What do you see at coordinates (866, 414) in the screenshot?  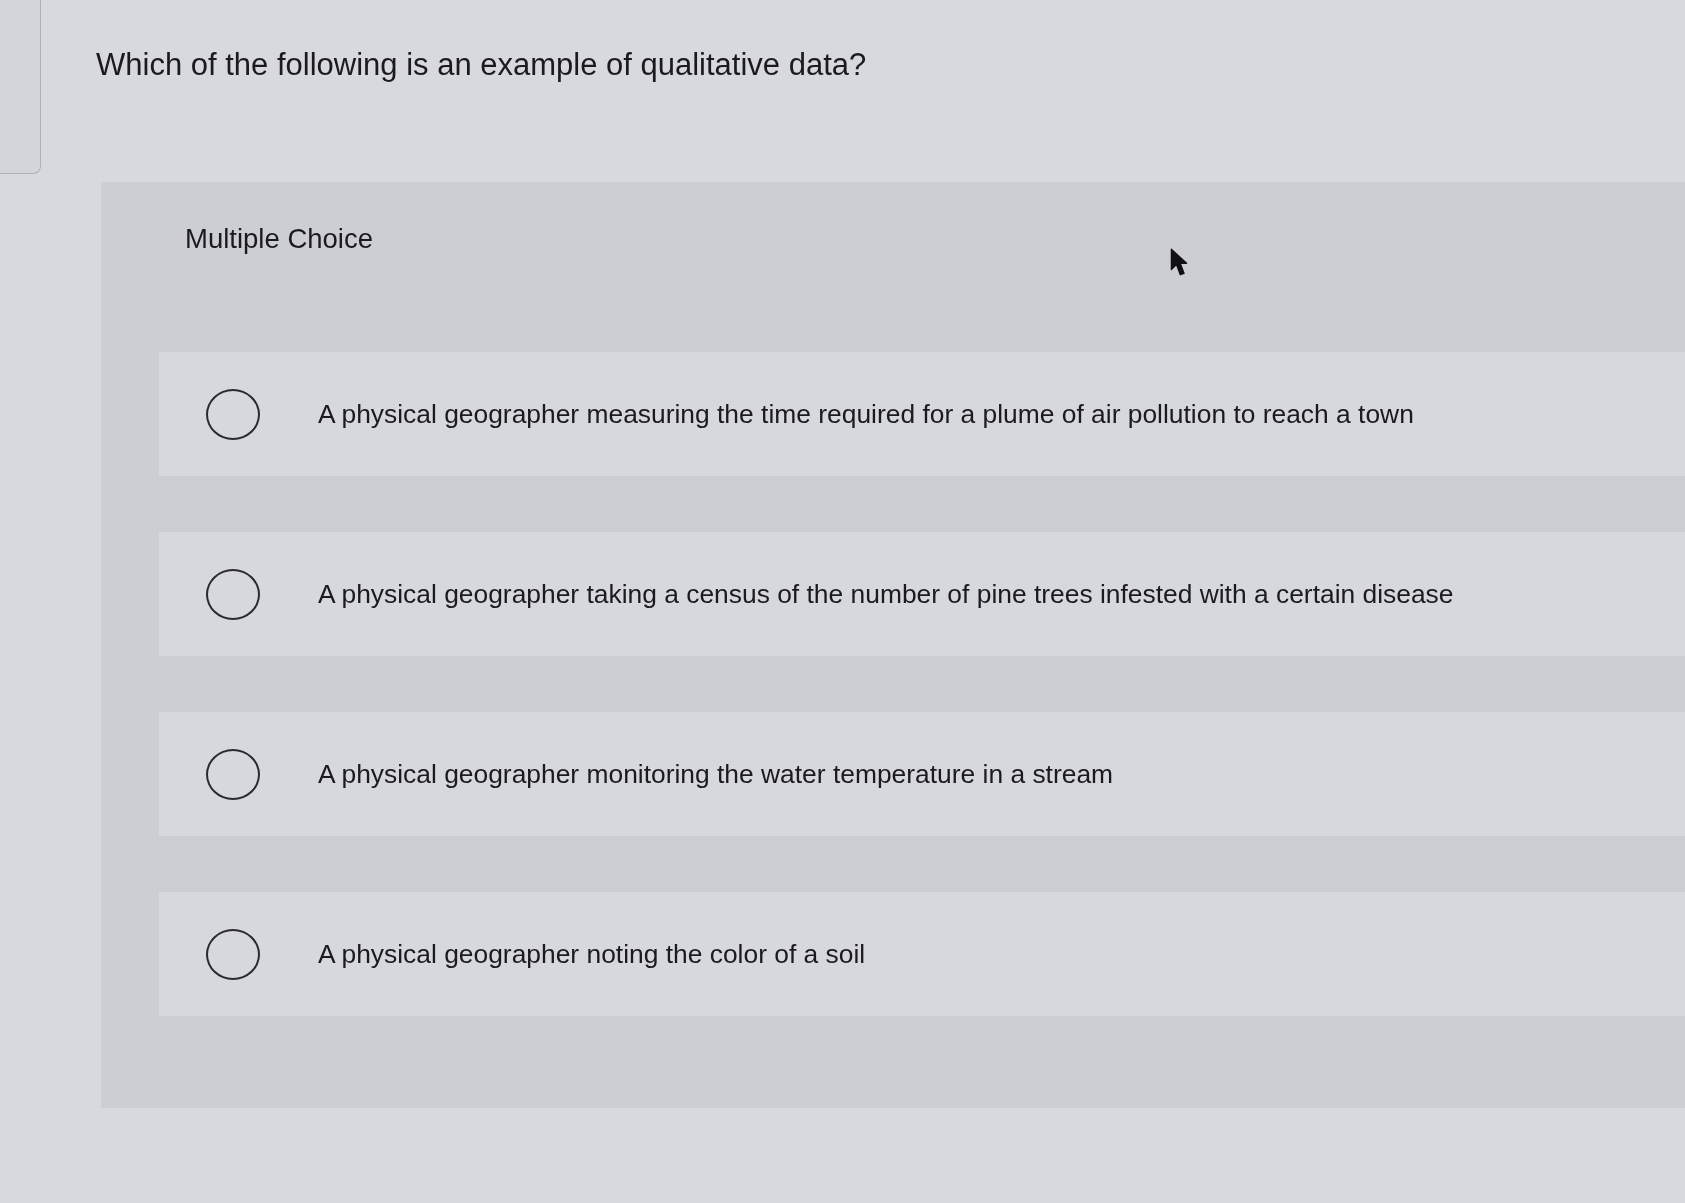 I see `option-text: A physical geographer measuring the time required for a plume of air pollution to reach a town` at bounding box center [866, 414].